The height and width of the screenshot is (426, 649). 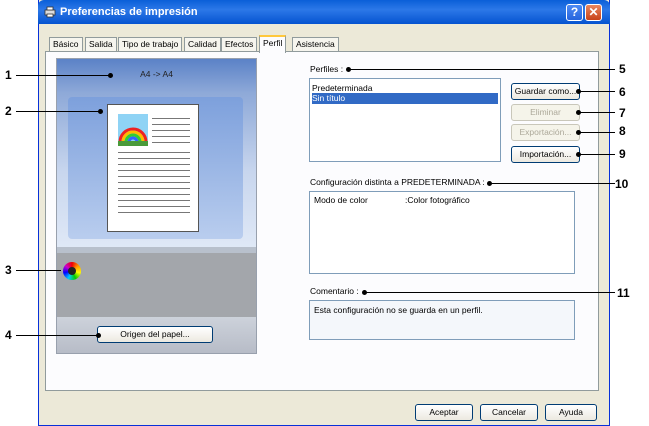 I want to click on callout-8: 8, so click(x=622, y=131).